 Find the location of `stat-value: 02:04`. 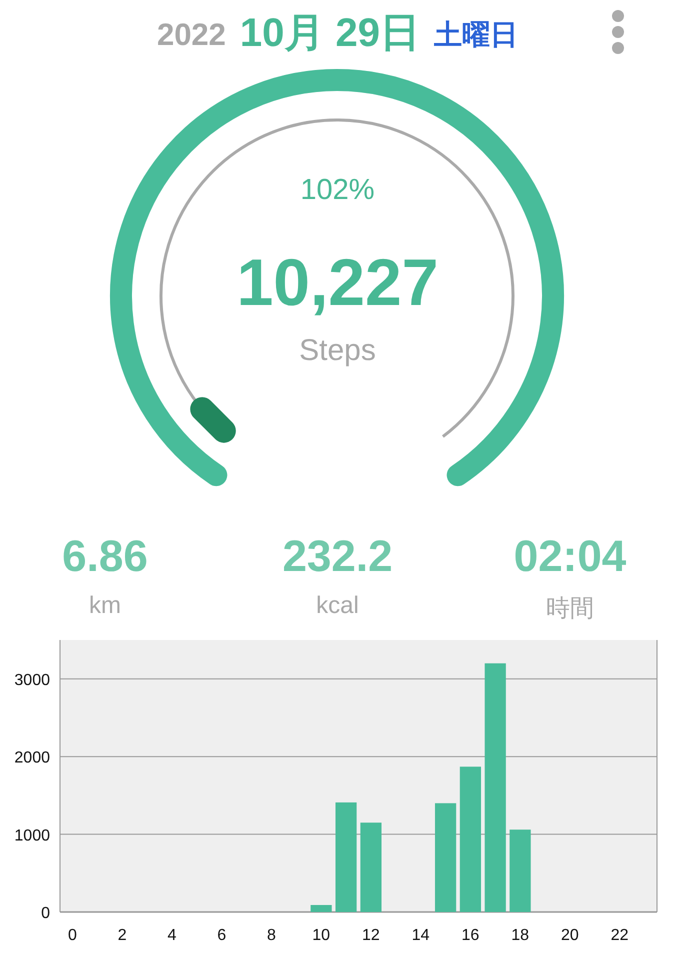

stat-value: 02:04 is located at coordinates (570, 557).